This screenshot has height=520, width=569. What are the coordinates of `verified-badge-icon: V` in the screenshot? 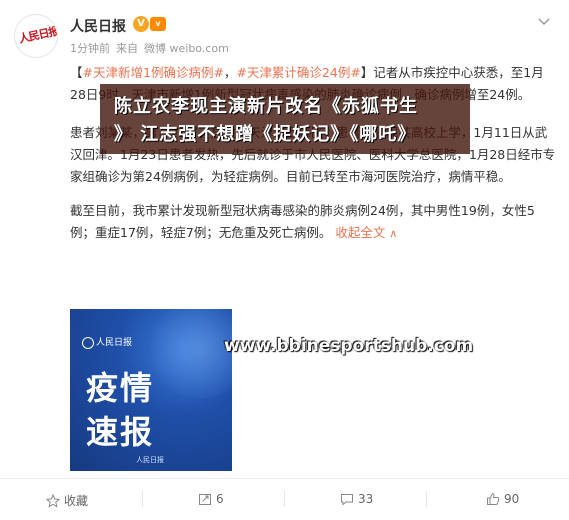 It's located at (141, 24).